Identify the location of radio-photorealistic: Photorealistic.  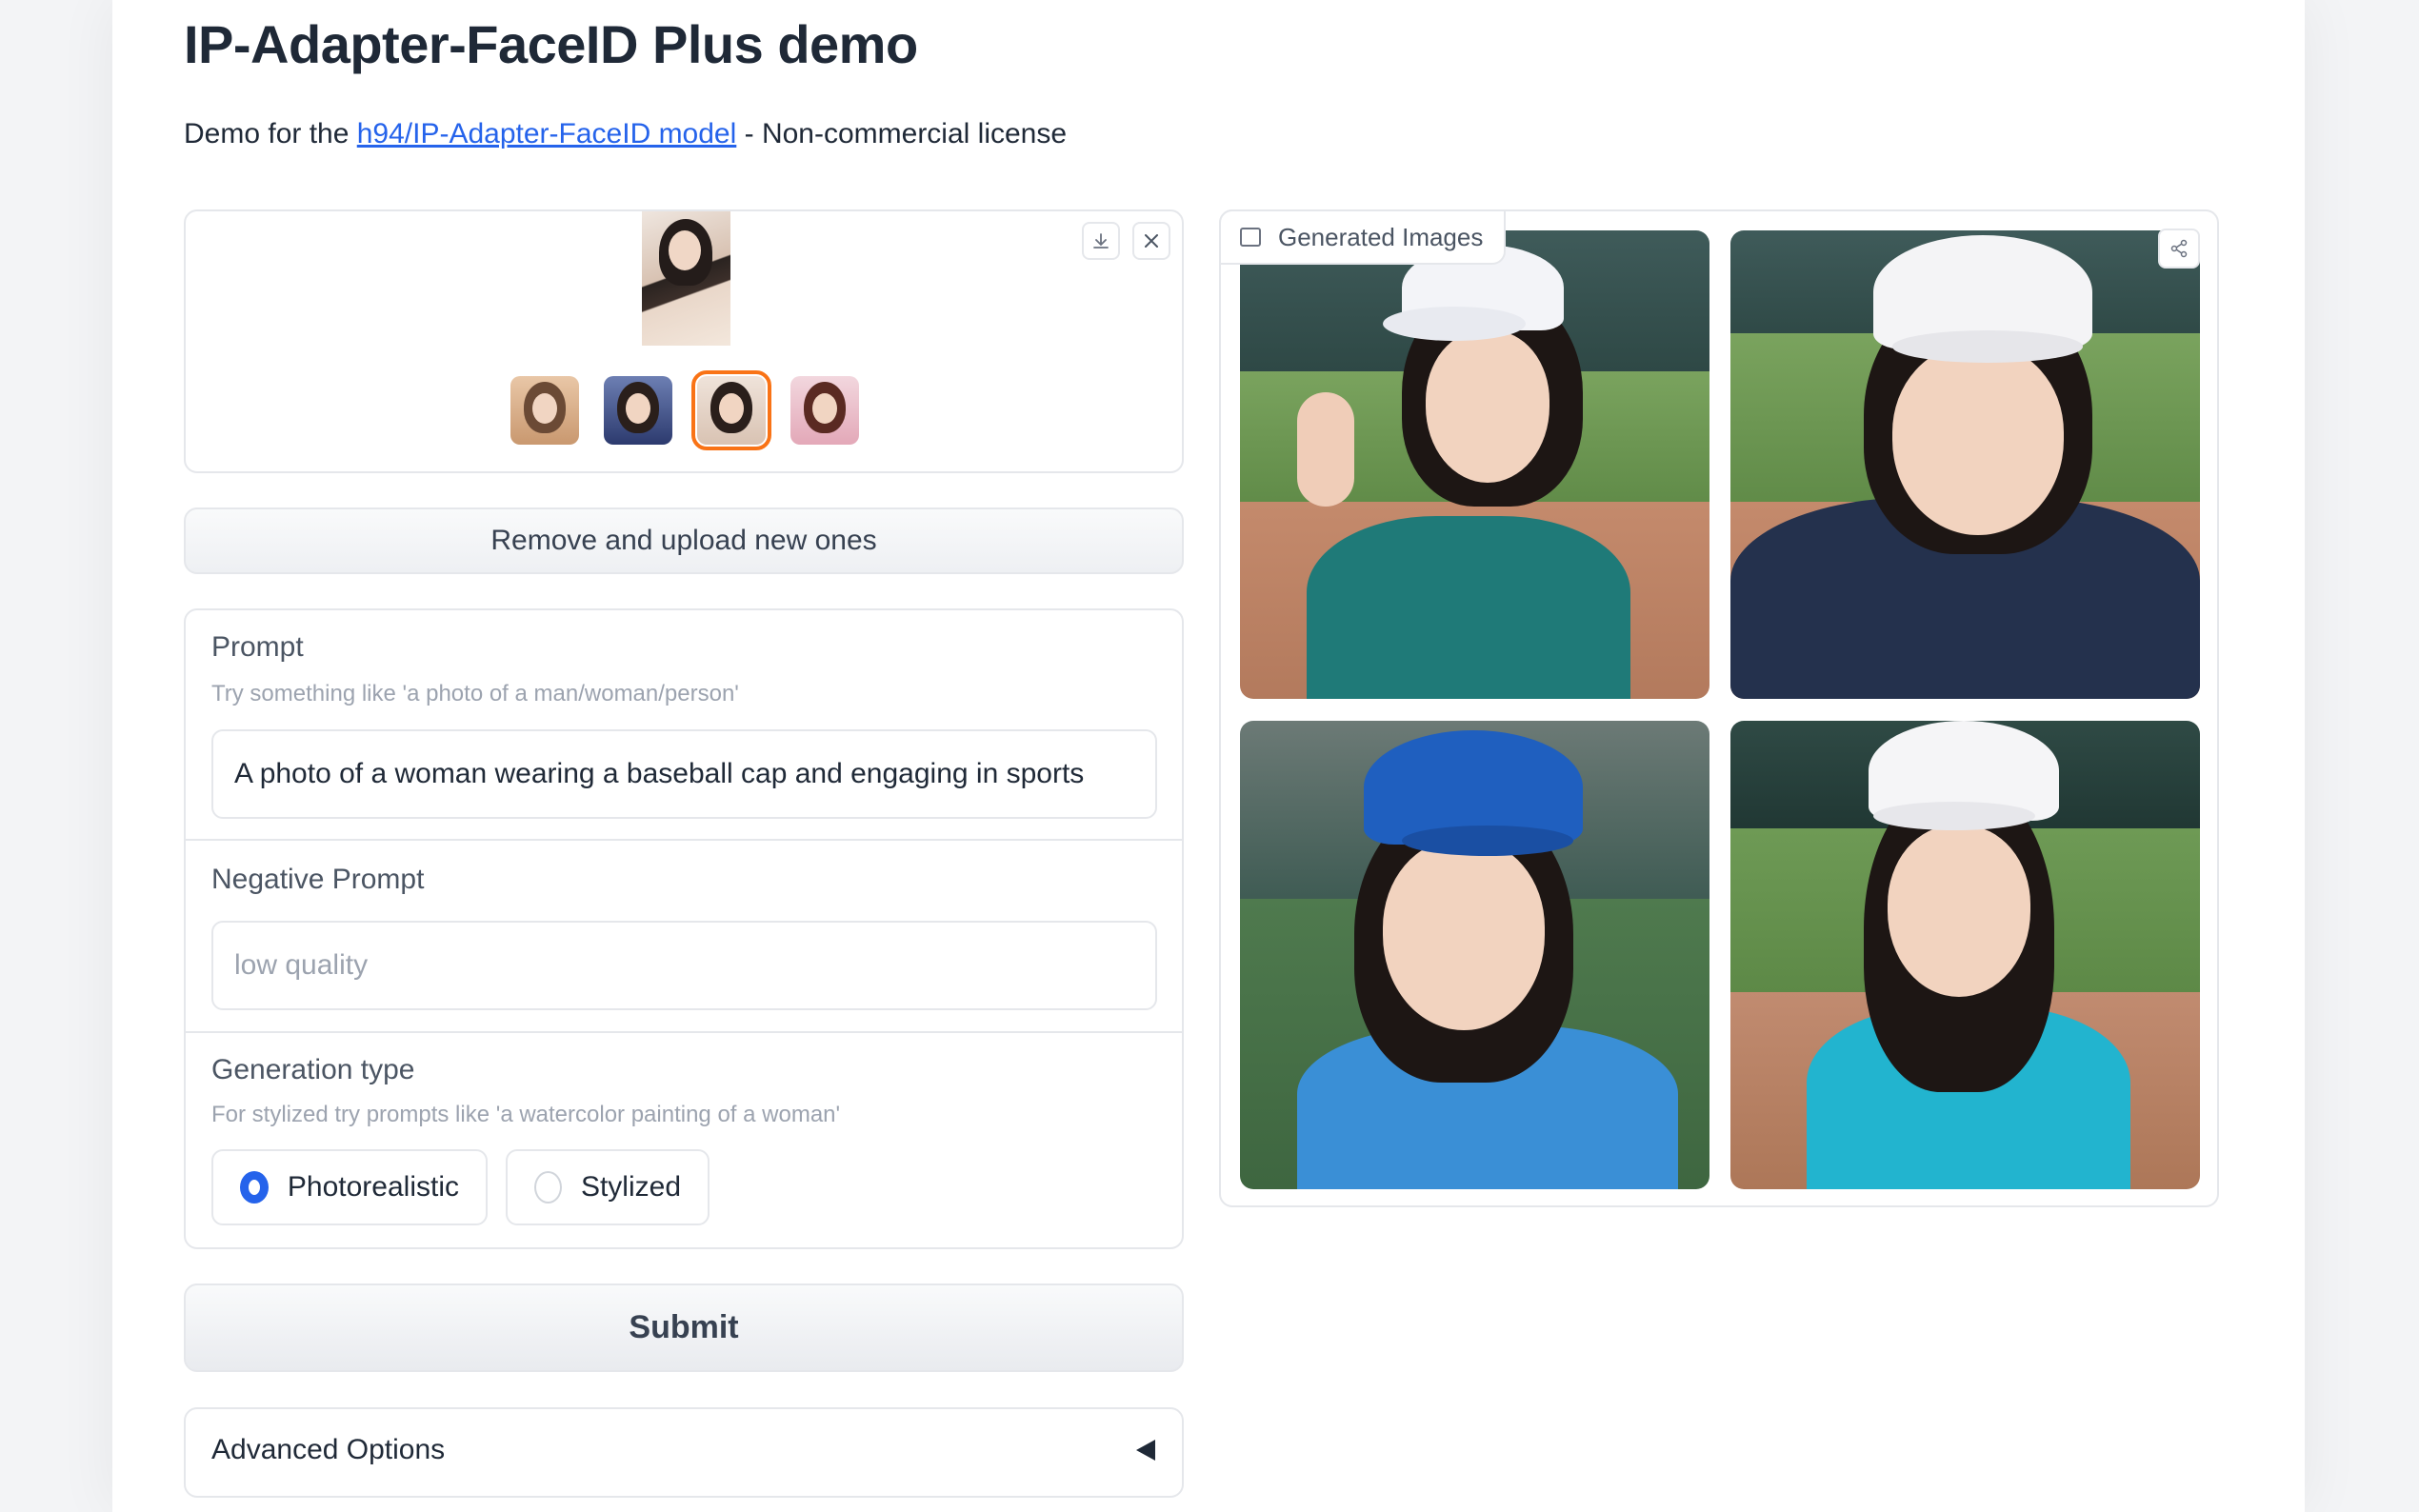
(349, 1187).